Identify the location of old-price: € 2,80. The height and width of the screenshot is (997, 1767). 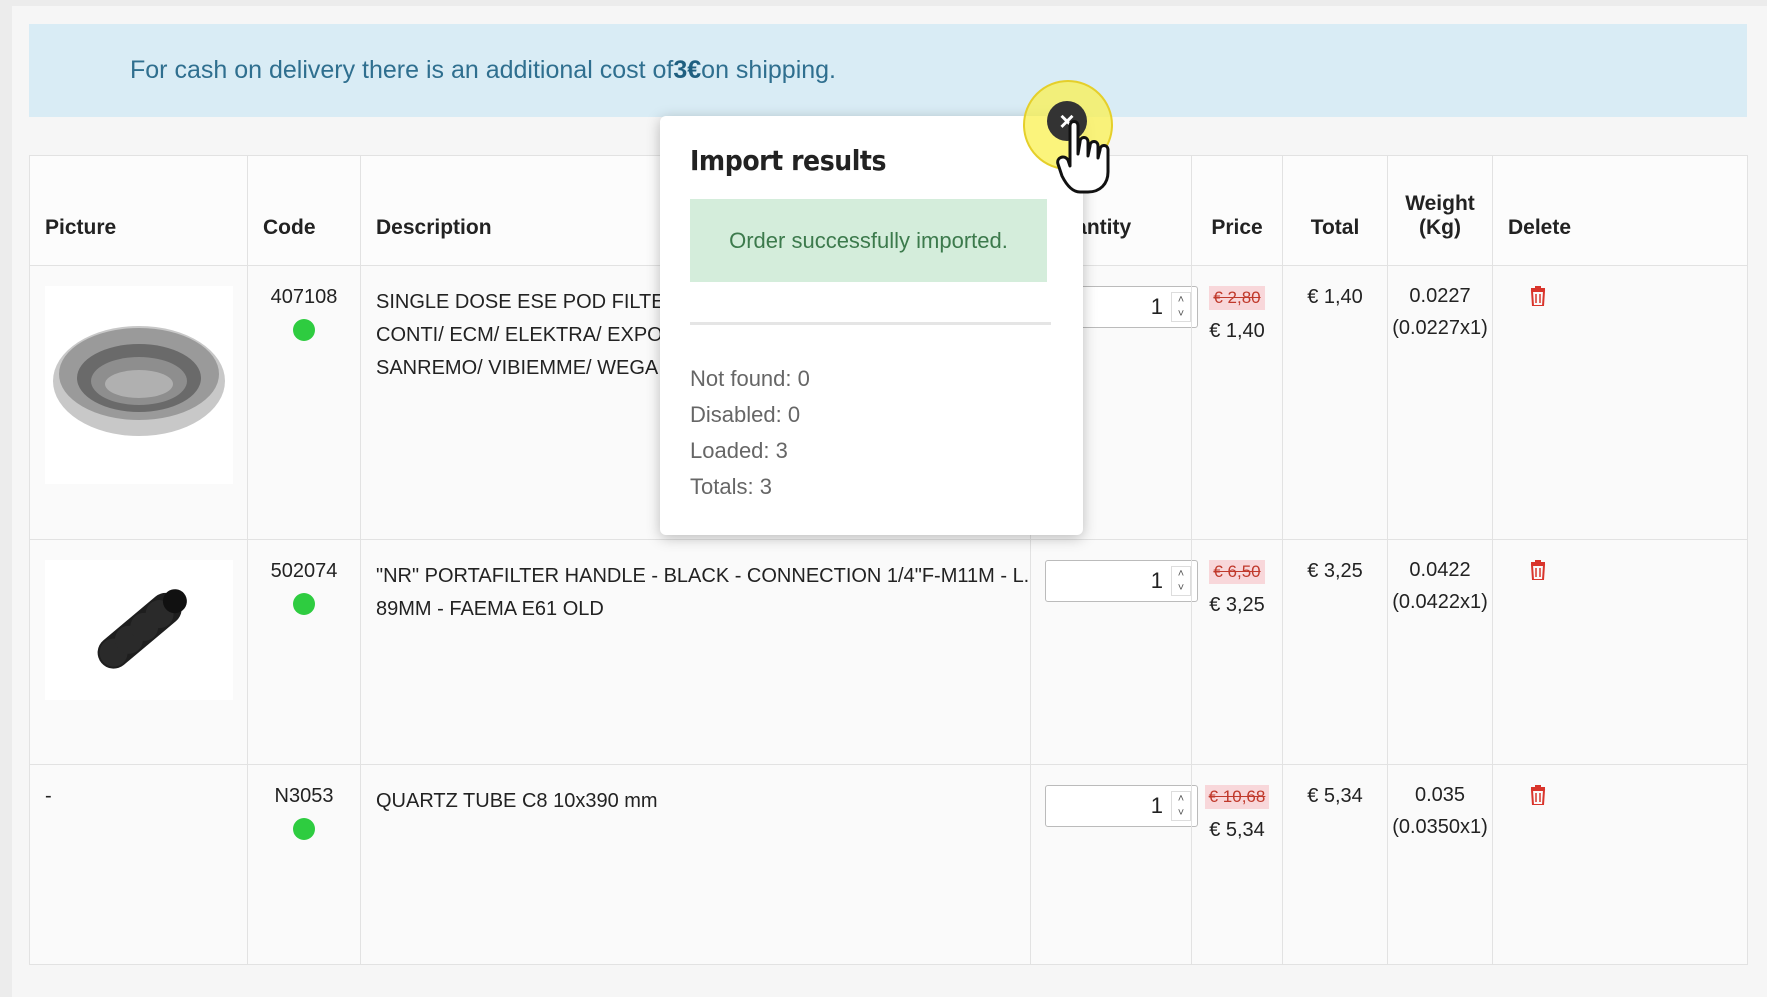
(1237, 298).